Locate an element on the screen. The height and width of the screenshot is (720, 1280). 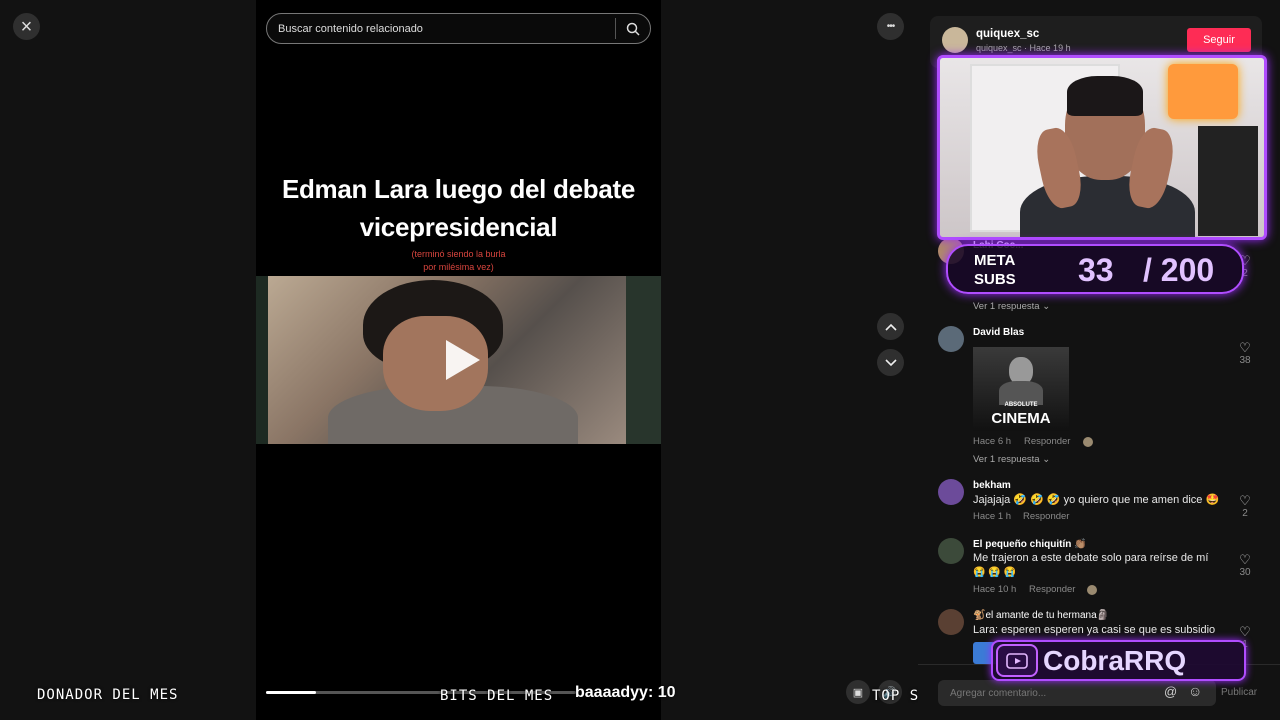
follow-button: Seguir is located at coordinates (1219, 40).